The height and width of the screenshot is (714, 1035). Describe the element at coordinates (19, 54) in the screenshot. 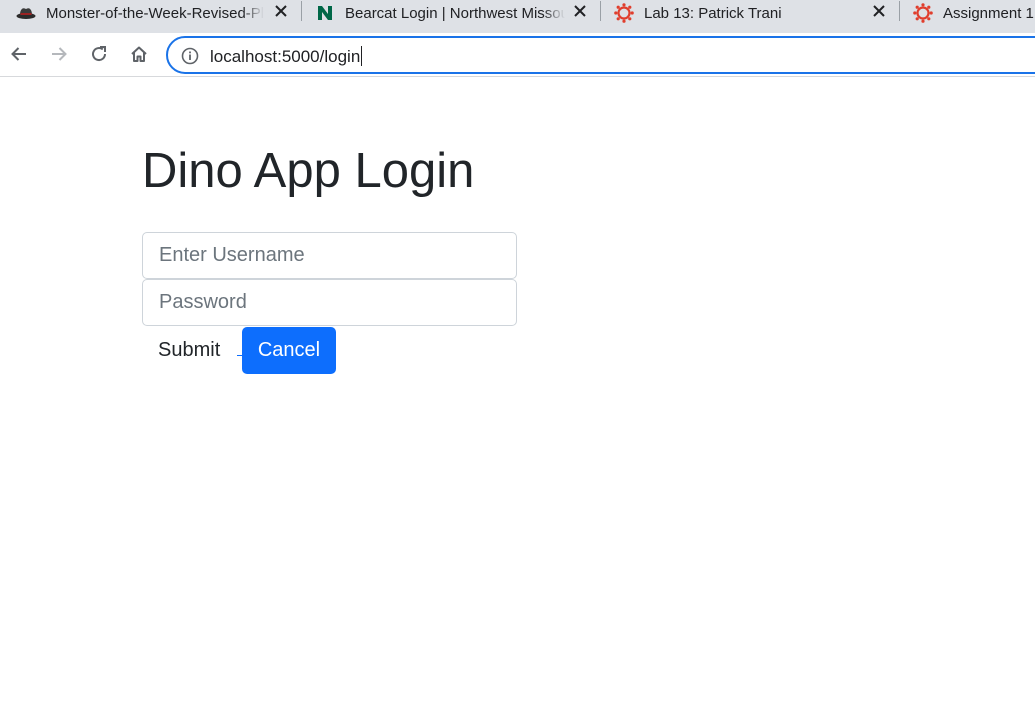

I see `back-arrow-icon` at that location.